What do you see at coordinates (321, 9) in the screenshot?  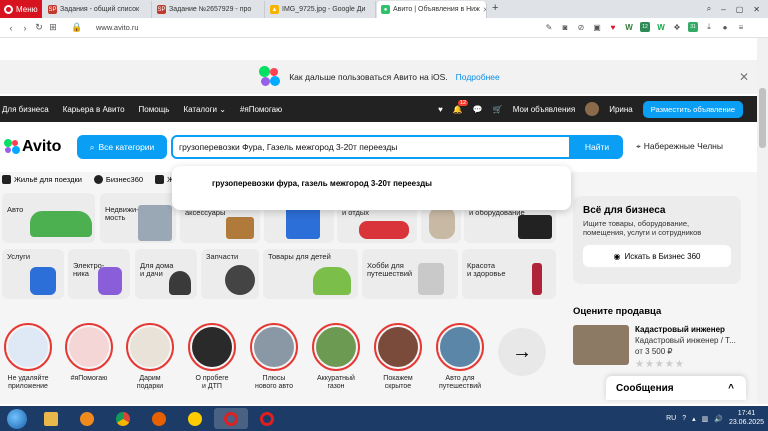 I see `tab-google-drive: ▲ IMG_9725.jpg - Google Ди` at bounding box center [321, 9].